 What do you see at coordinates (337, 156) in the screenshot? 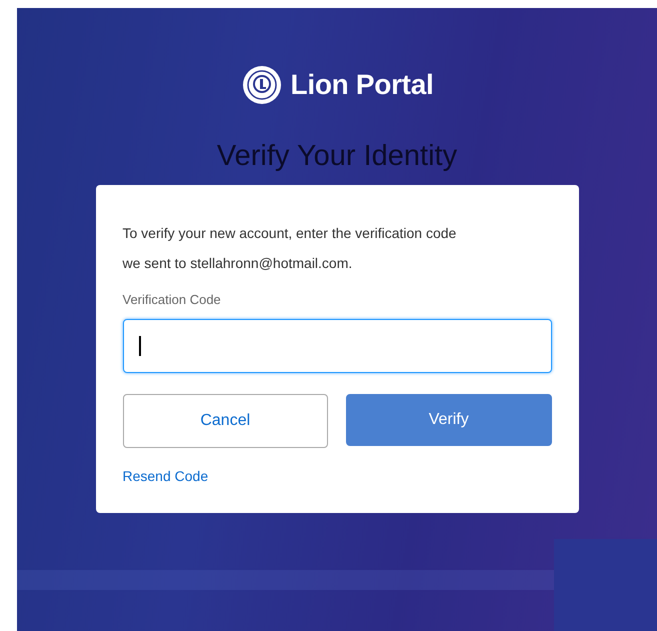
I see `page-heading: Verify Your Identity` at bounding box center [337, 156].